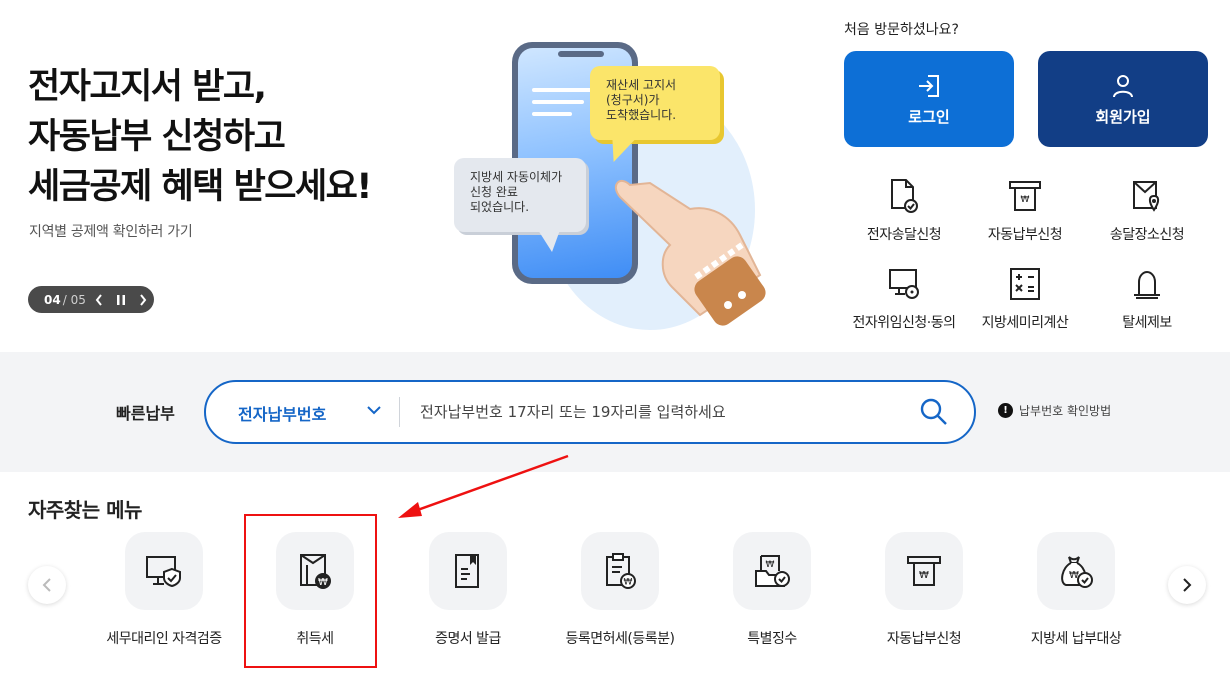  Describe the element at coordinates (1146, 196) in the screenshot. I see `delivery-place-icon` at that location.